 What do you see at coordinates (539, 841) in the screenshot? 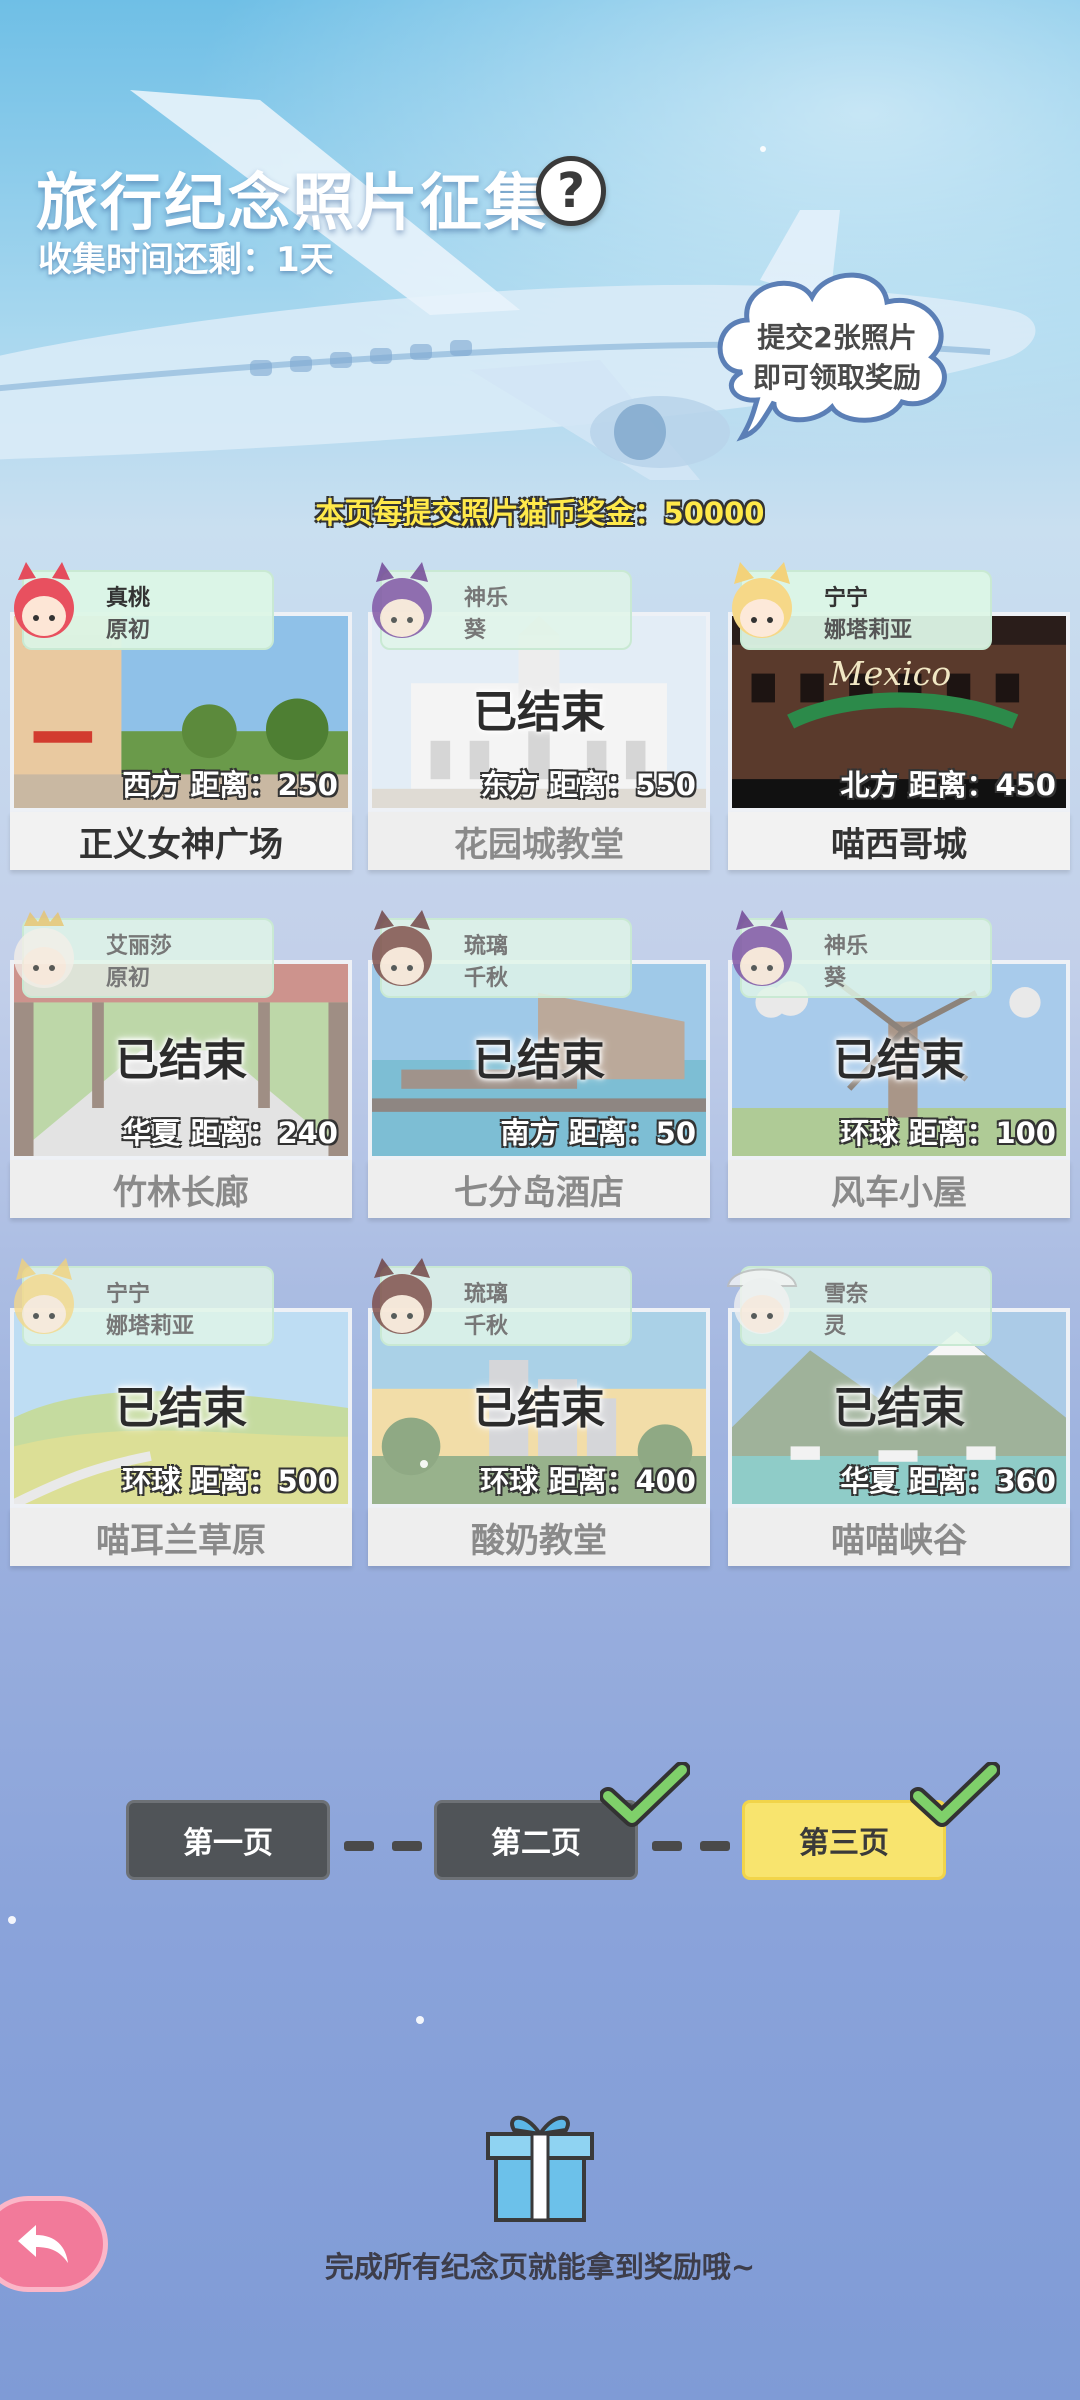
I see `card-title: 花园城教堂` at bounding box center [539, 841].